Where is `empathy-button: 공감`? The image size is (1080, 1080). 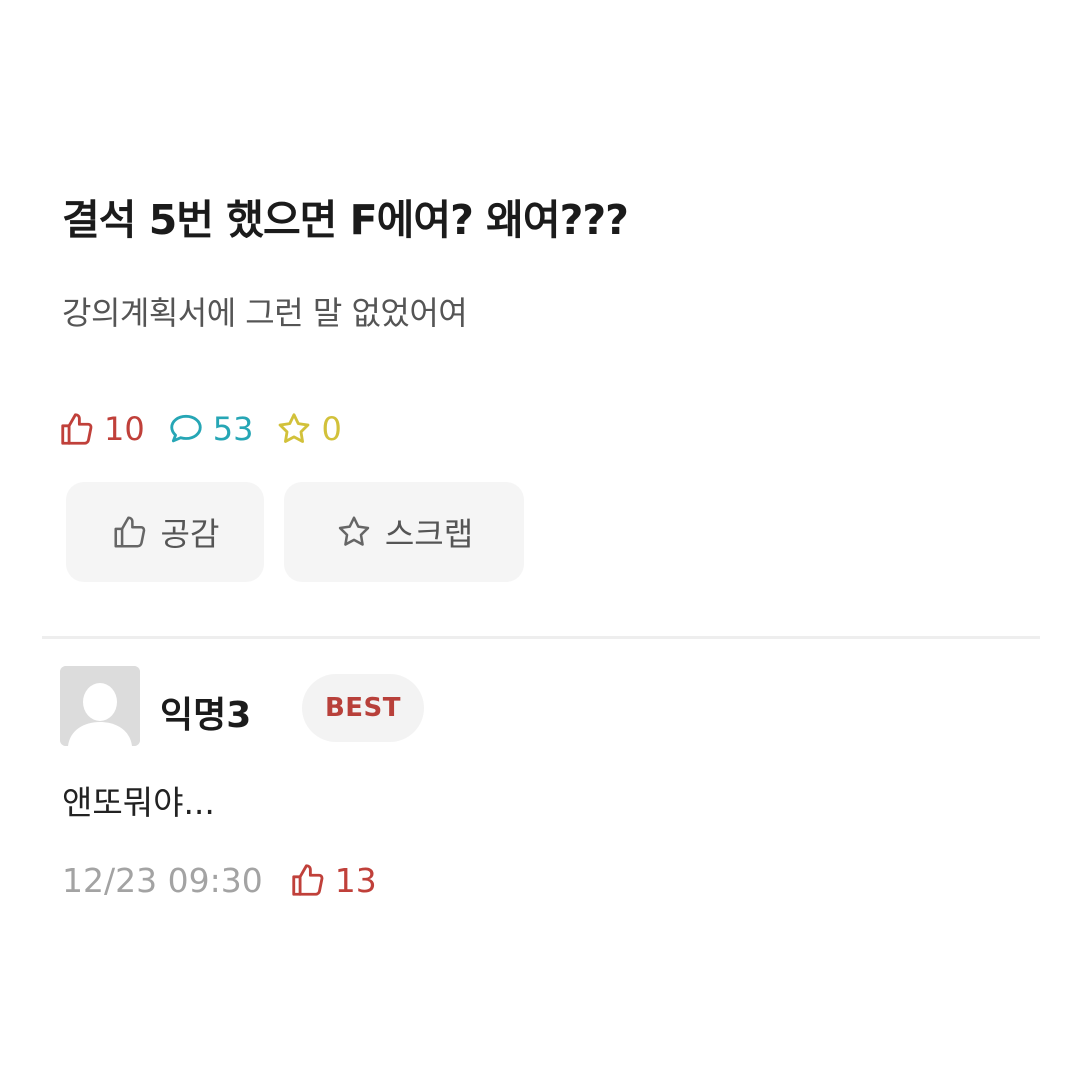 empathy-button: 공감 is located at coordinates (165, 532).